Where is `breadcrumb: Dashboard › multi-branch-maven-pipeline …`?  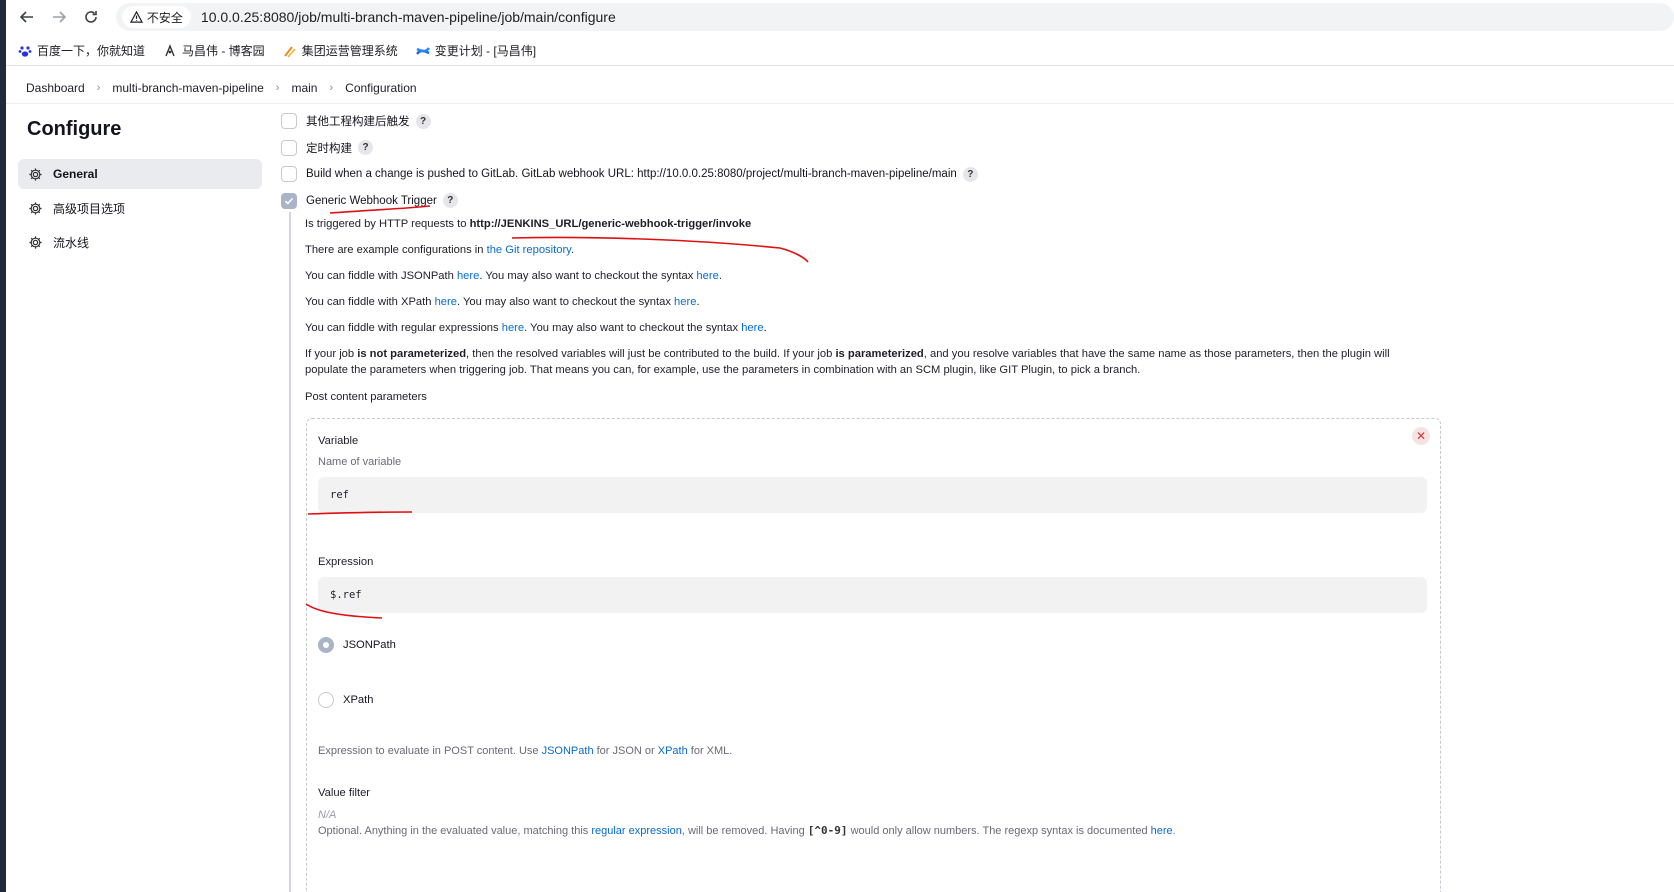 breadcrumb: Dashboard › multi-branch-maven-pipeline … is located at coordinates (840, 88).